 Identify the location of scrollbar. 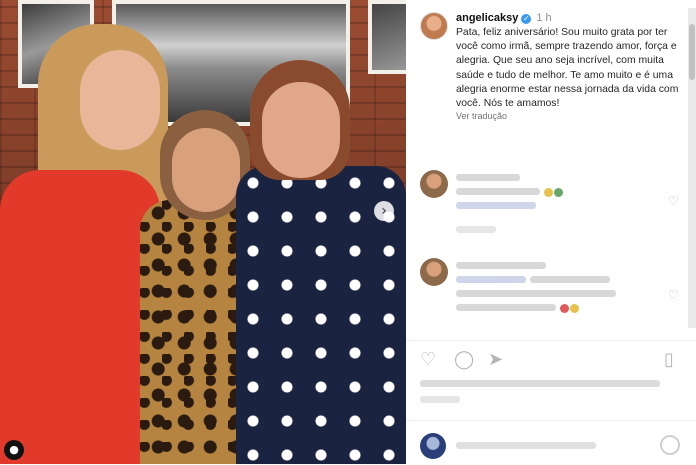
(692, 168).